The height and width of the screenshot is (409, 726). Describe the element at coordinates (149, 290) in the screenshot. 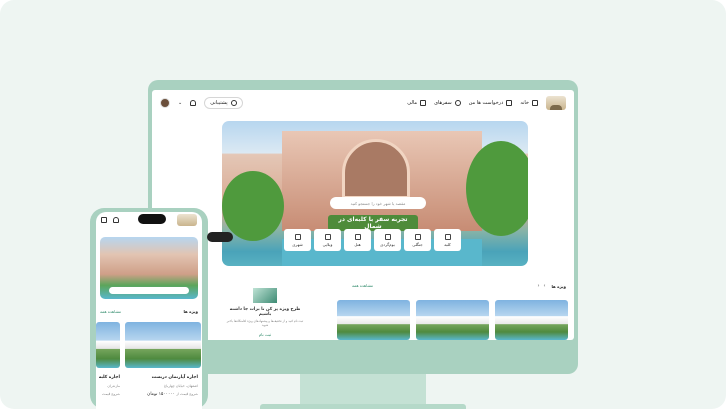

I see `phone-search-input` at that location.